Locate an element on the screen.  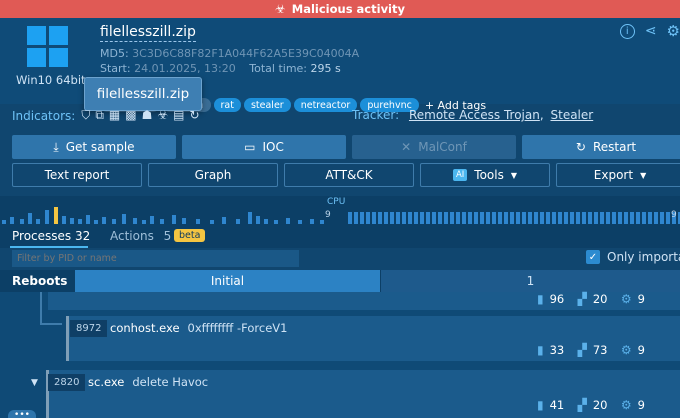
tag-chip: netreactor is located at coordinates (325, 105).